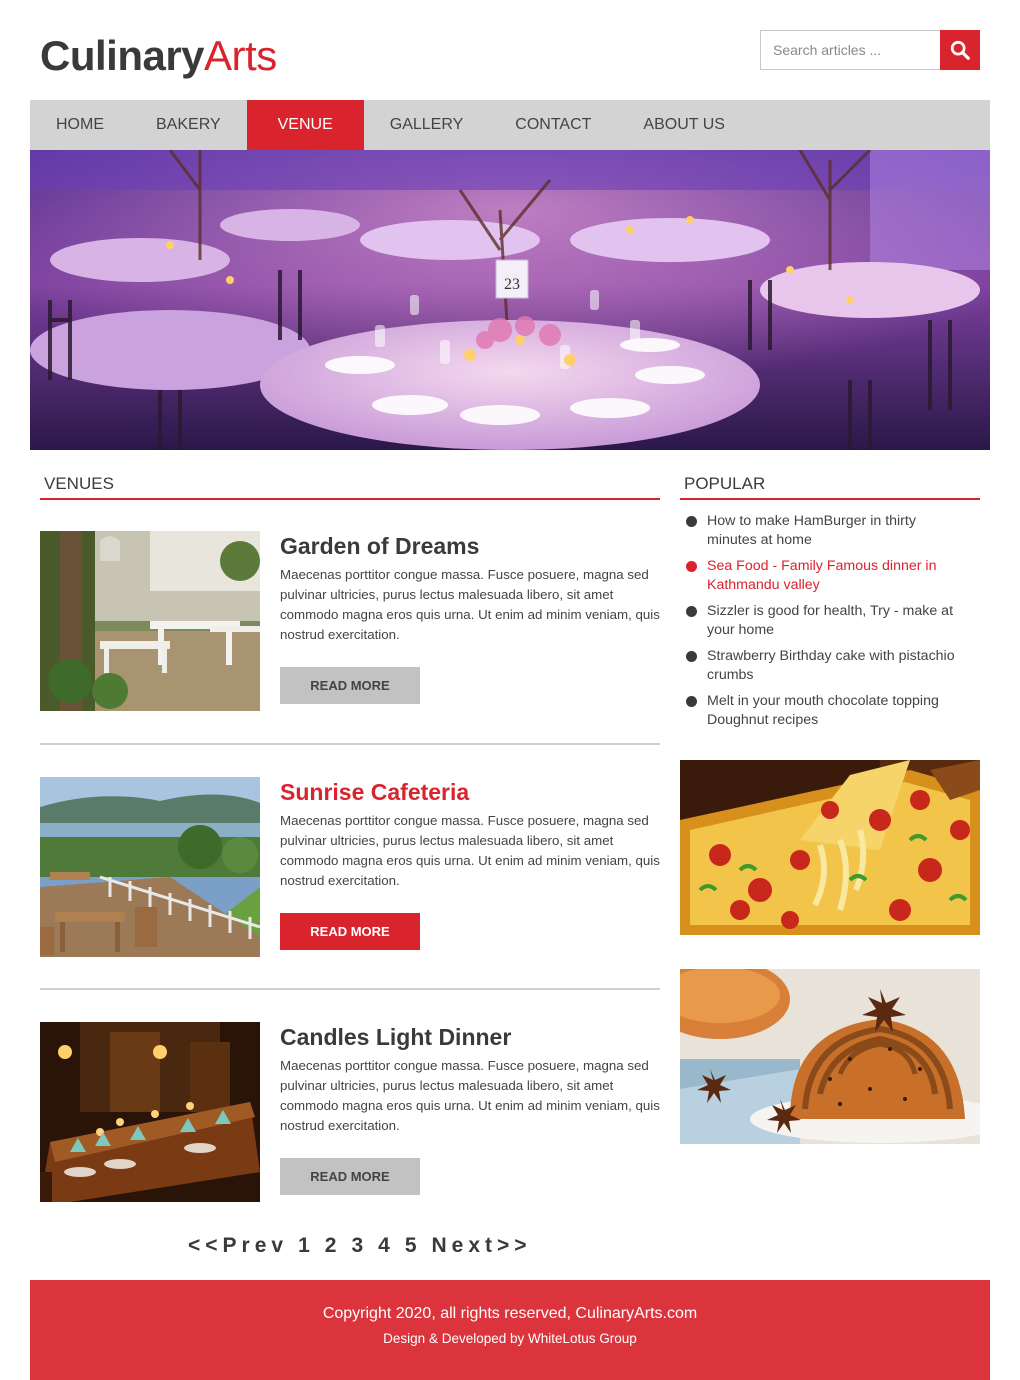  Describe the element at coordinates (830, 1056) in the screenshot. I see `cinnamon-bun-image` at that location.